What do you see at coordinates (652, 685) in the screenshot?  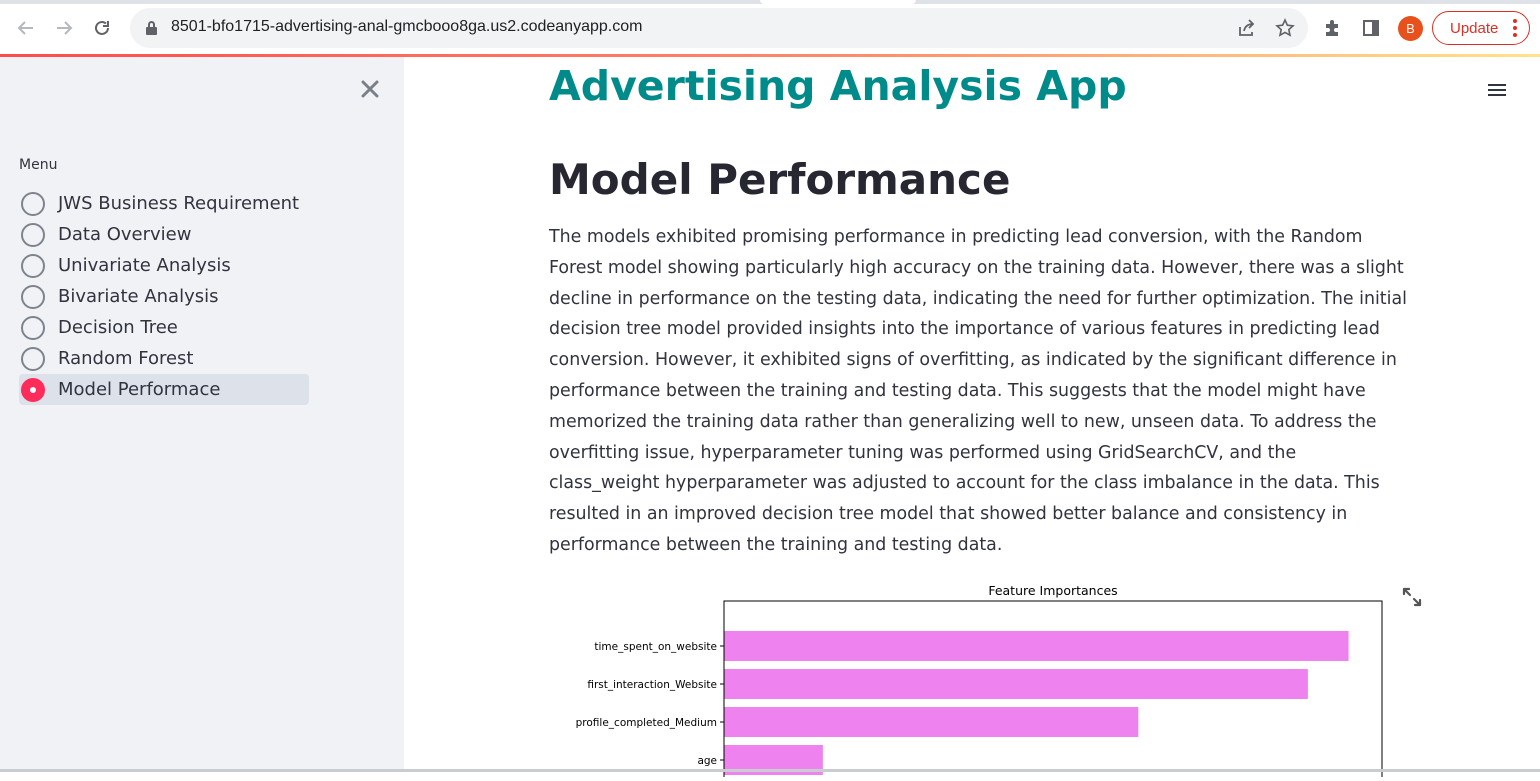 I see `y-tick-label: first_interaction_Website` at bounding box center [652, 685].